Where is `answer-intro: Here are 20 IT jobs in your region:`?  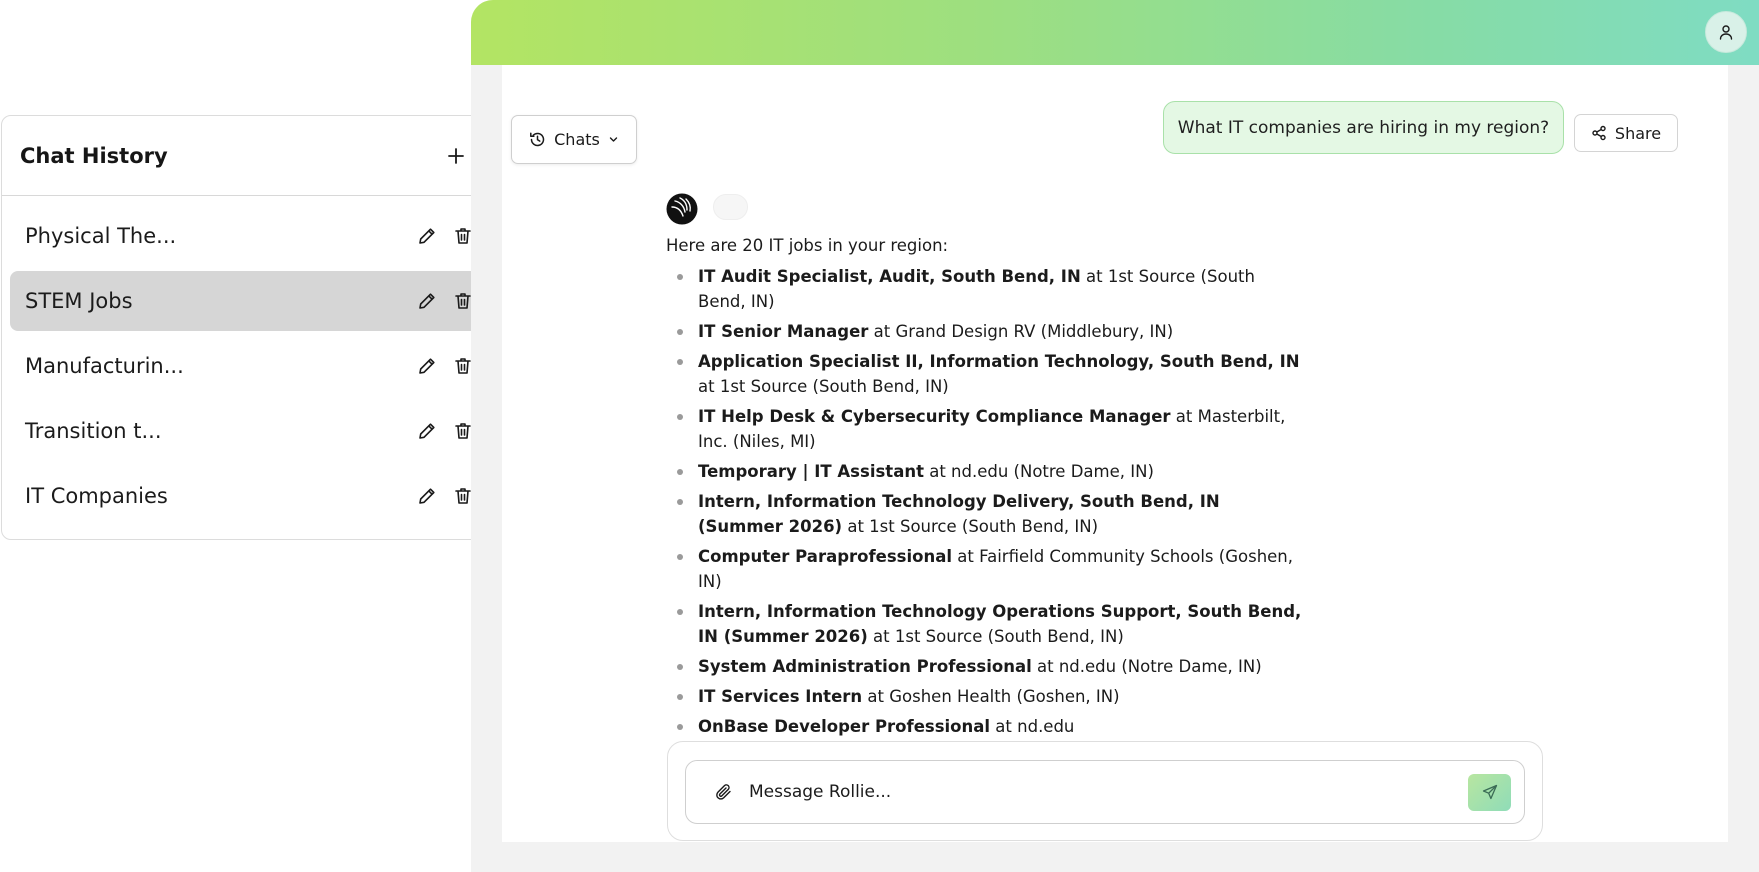 answer-intro: Here are 20 IT jobs in your region: is located at coordinates (807, 245).